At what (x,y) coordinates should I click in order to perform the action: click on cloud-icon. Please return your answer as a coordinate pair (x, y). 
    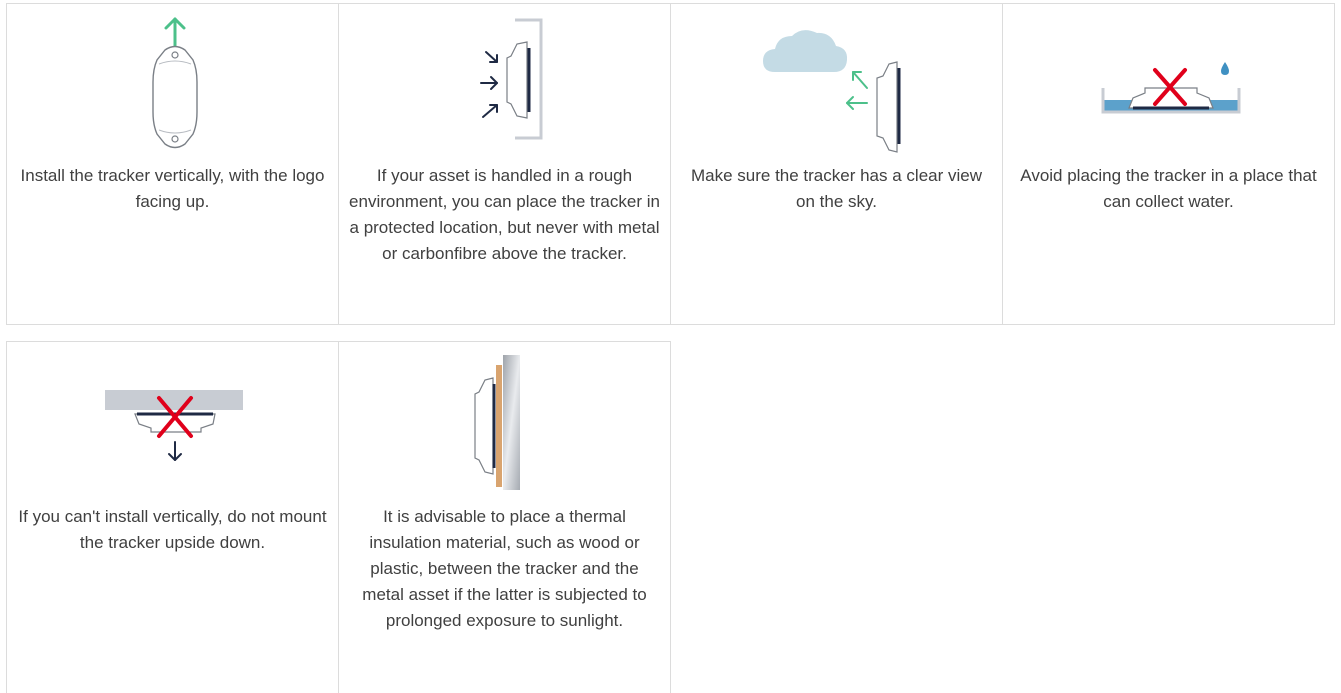
    Looking at the image, I should click on (805, 51).